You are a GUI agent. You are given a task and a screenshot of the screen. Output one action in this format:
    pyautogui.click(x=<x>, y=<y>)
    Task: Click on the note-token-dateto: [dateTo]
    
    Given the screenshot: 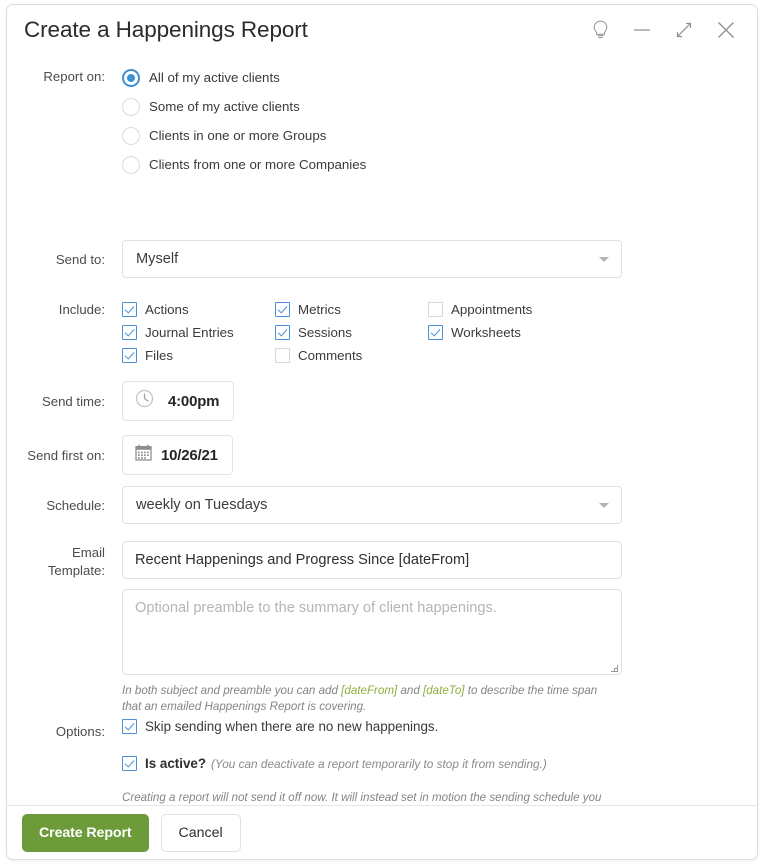 What is the action you would take?
    pyautogui.click(x=444, y=690)
    